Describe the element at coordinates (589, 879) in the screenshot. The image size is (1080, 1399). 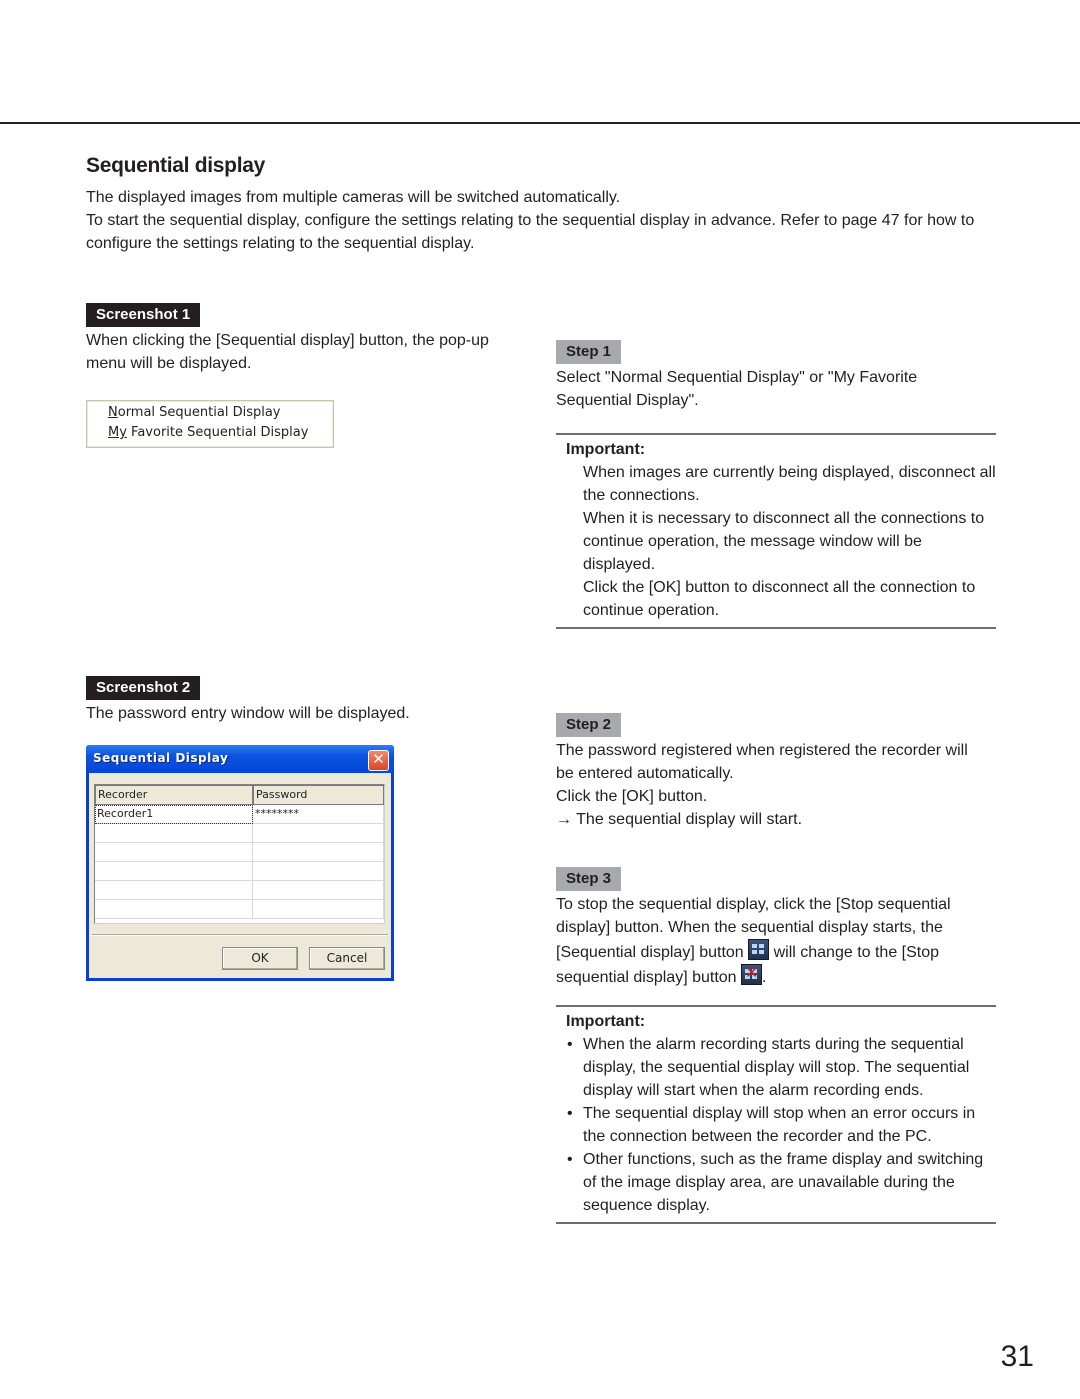
I see `step-3-label: Step 3` at that location.